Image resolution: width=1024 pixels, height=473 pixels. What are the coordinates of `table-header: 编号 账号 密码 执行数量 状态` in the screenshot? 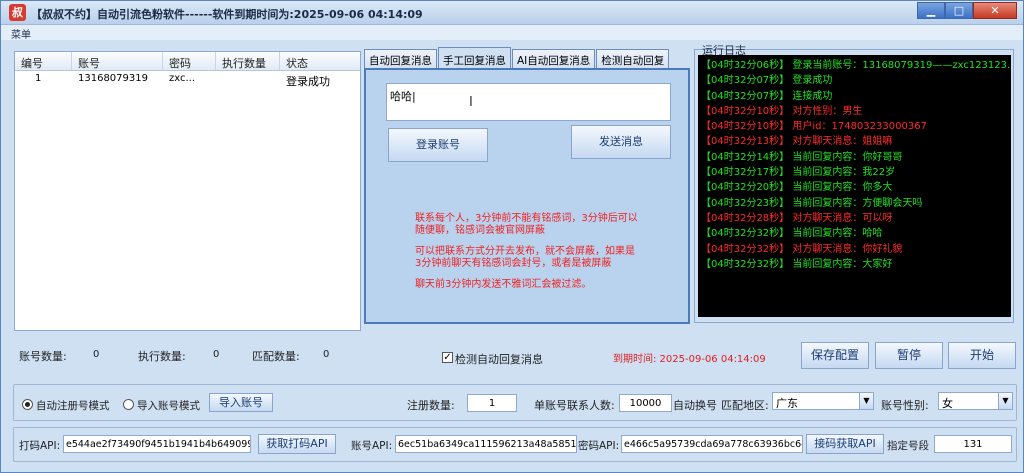 It's located at (187, 61).